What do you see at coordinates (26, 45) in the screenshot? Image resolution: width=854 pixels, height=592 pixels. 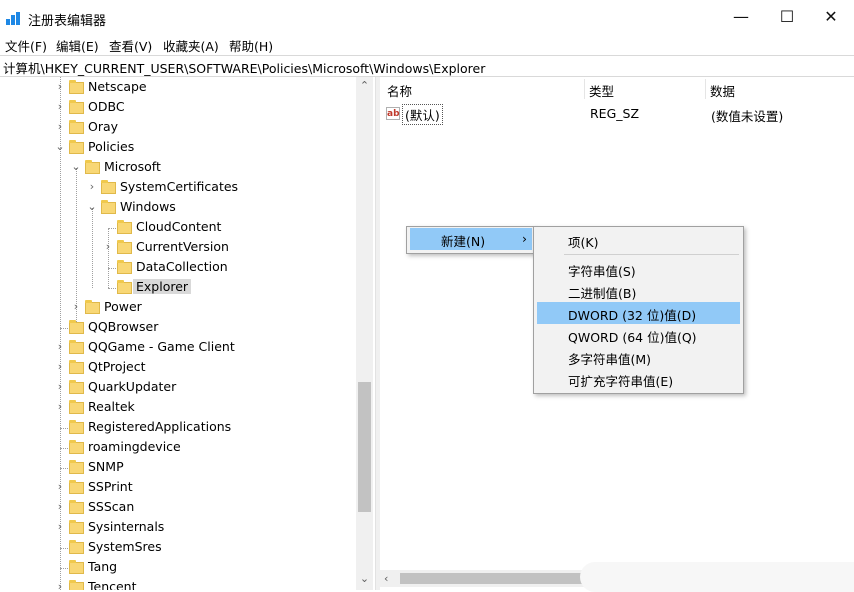 I see `menu-file: 文件(F)` at bounding box center [26, 45].